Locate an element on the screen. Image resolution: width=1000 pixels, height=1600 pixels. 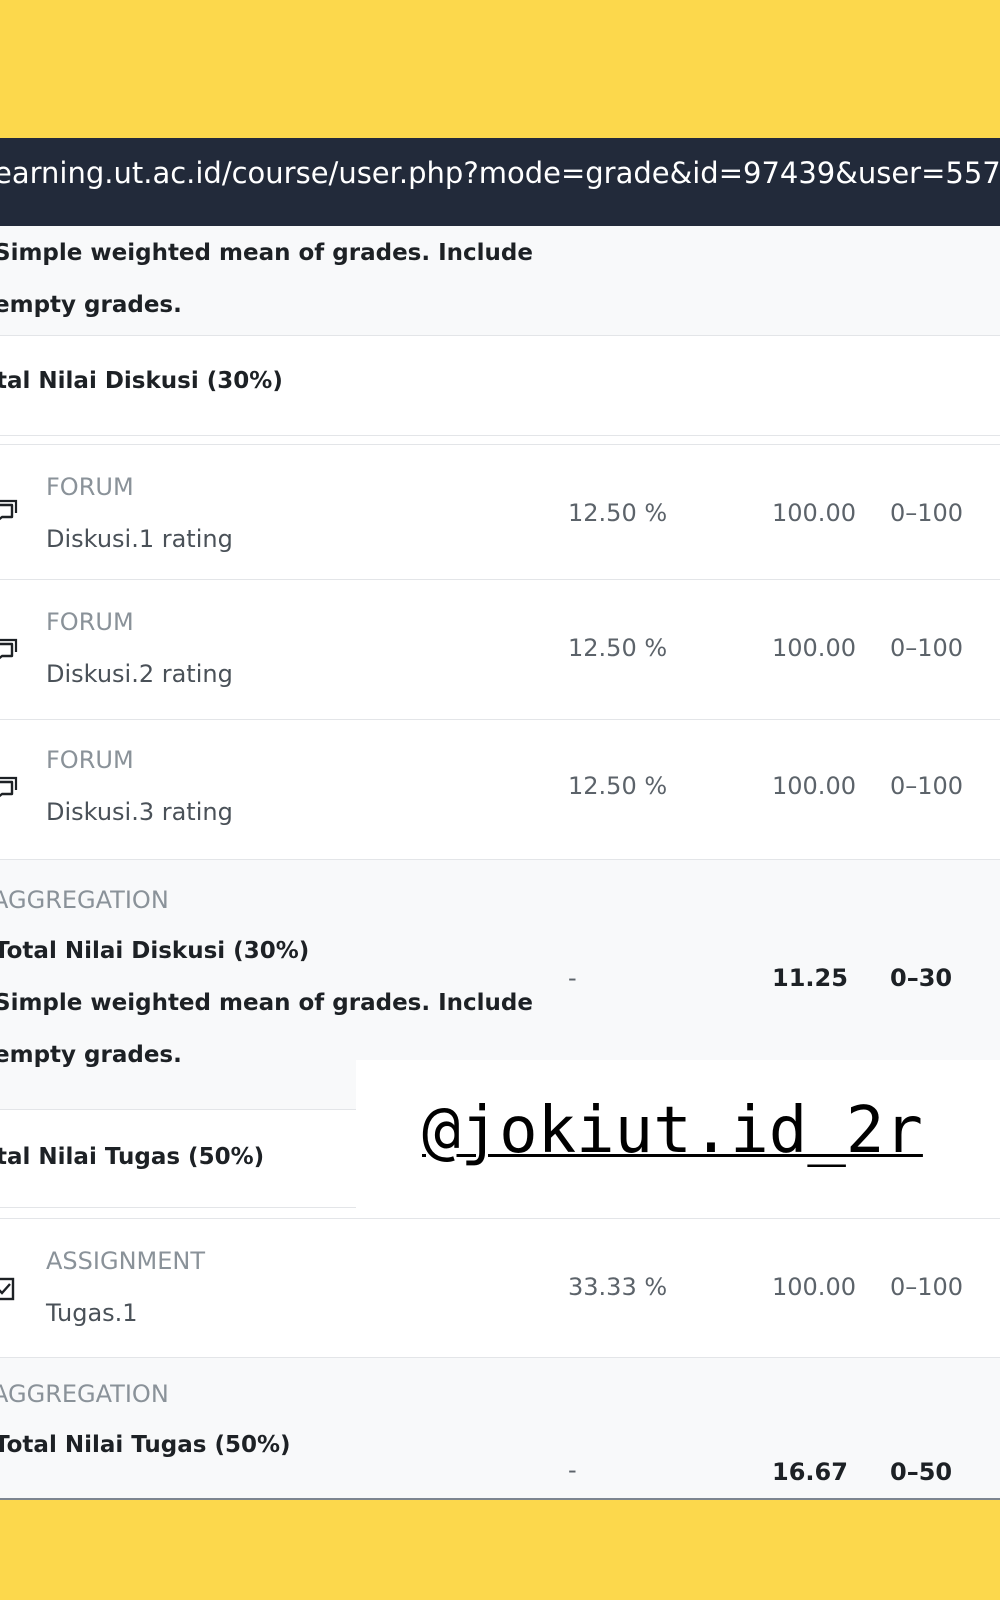
item-type-label: ASSIGNMENT is located at coordinates (125, 1261).